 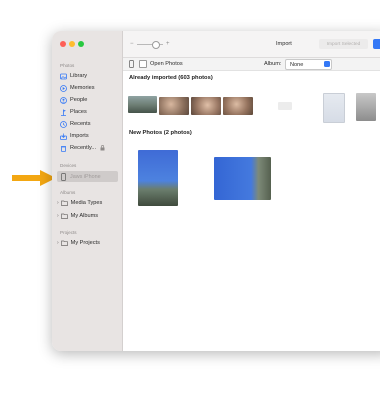 I want to click on lock-icon, so click(x=102, y=148).